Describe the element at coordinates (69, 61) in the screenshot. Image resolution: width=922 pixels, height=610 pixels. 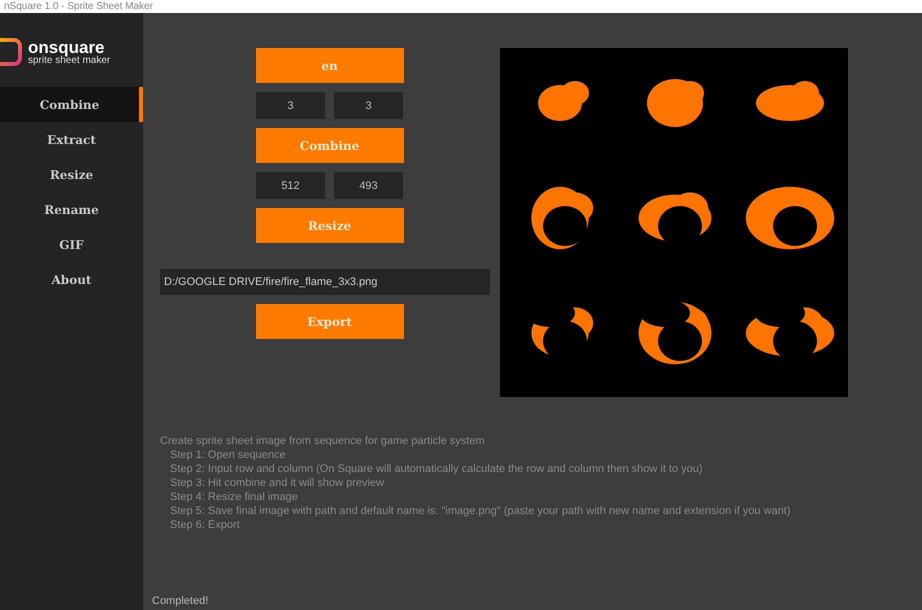
I see `logo-tagline: sprite sheet maker` at that location.